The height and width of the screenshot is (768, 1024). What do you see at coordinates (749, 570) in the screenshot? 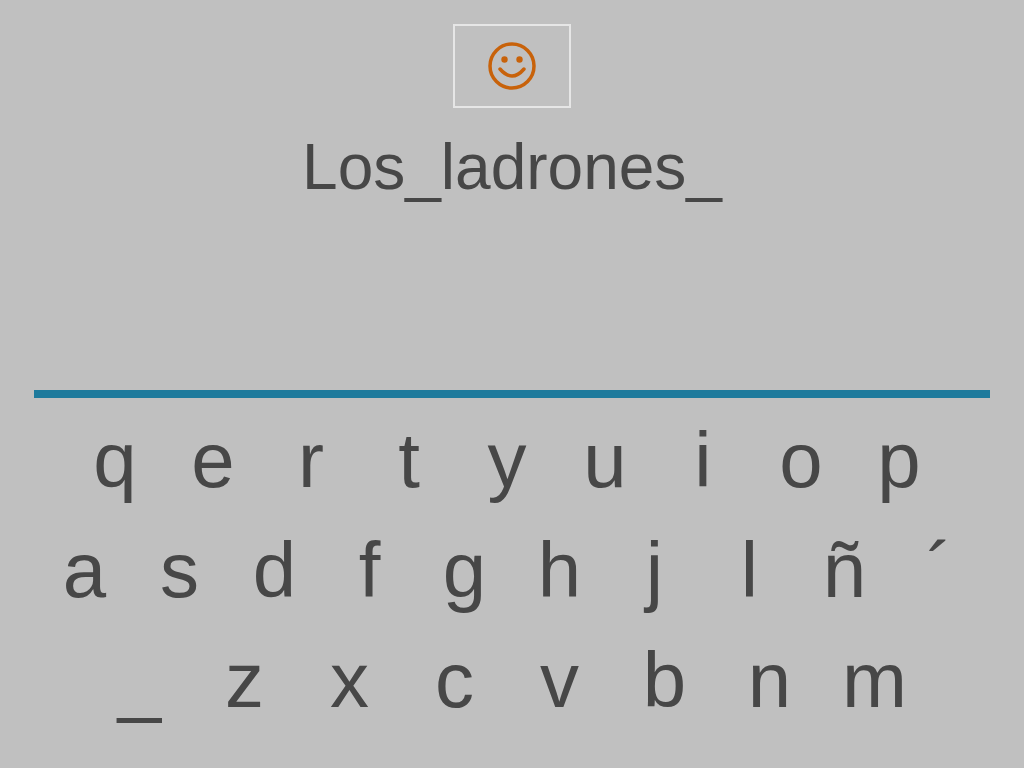
I see `letter-key: l` at bounding box center [749, 570].